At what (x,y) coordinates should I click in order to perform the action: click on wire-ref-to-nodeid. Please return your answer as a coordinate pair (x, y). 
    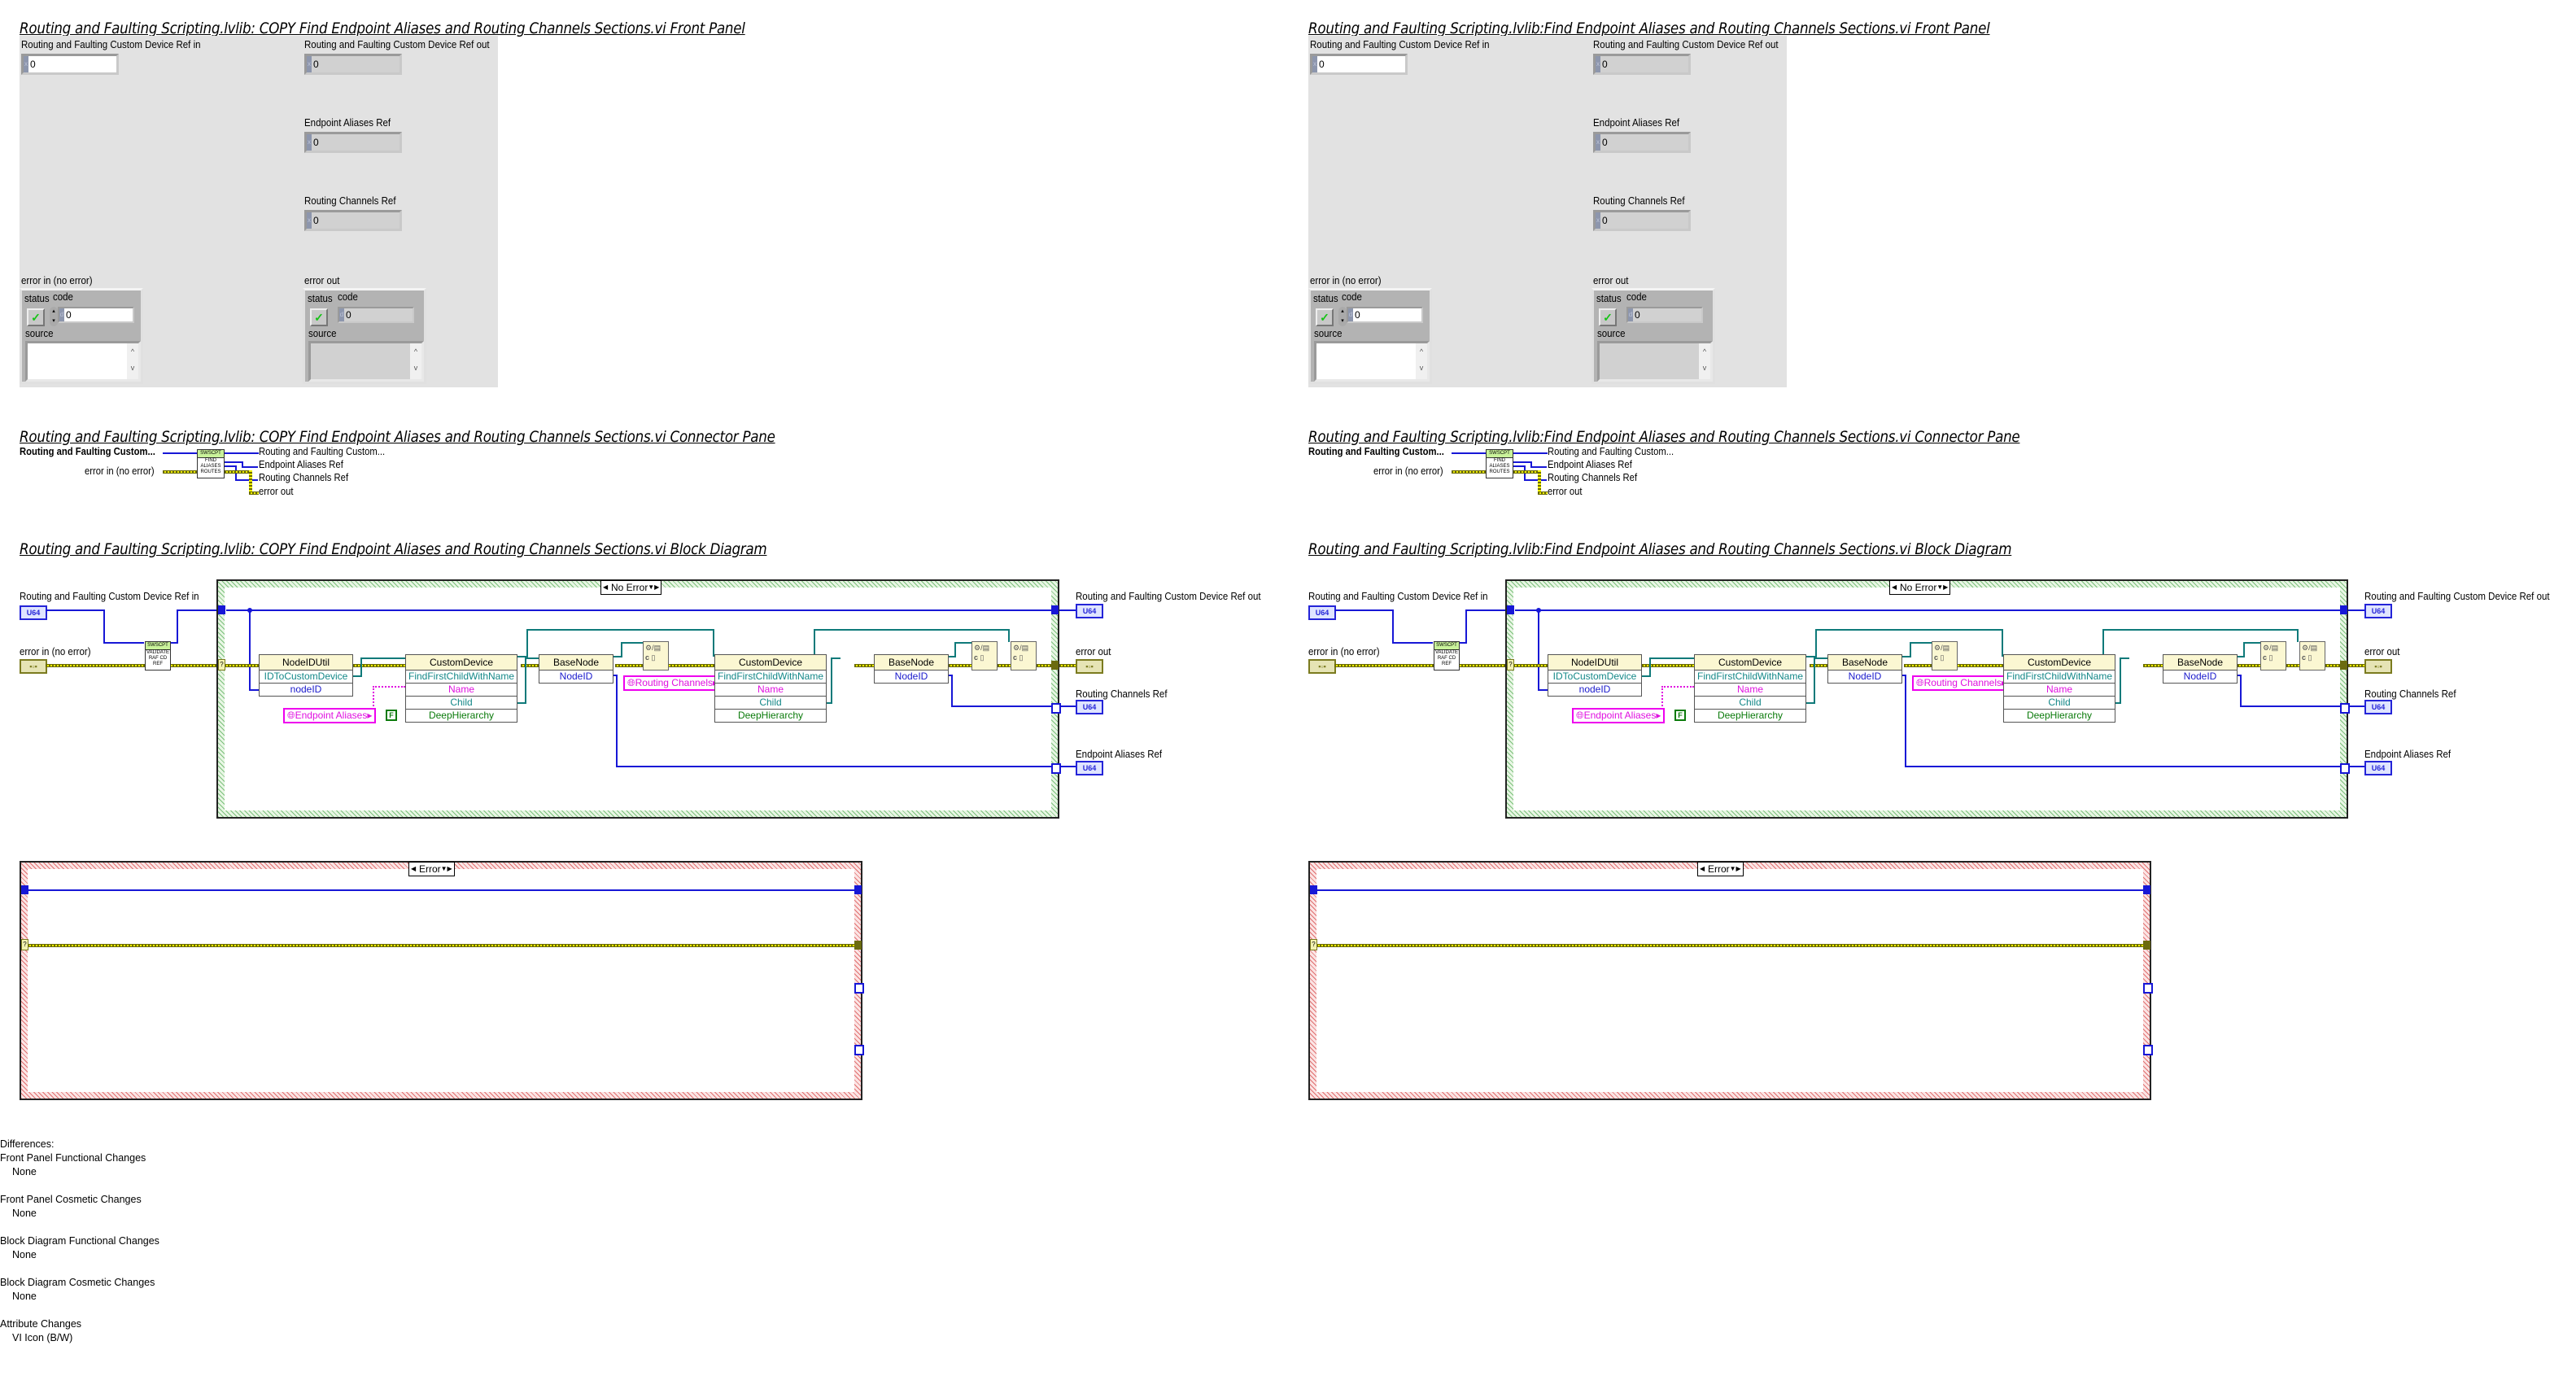
    Looking at the image, I should click on (250, 650).